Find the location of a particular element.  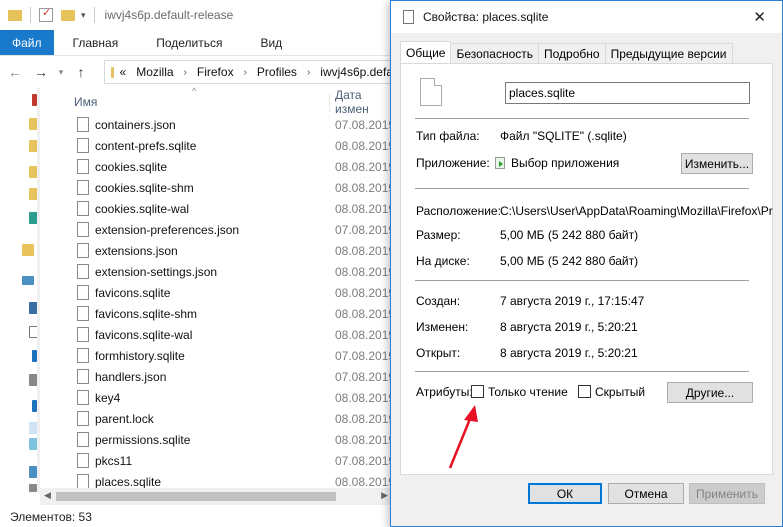

app-label: Приложение: is located at coordinates (453, 163).